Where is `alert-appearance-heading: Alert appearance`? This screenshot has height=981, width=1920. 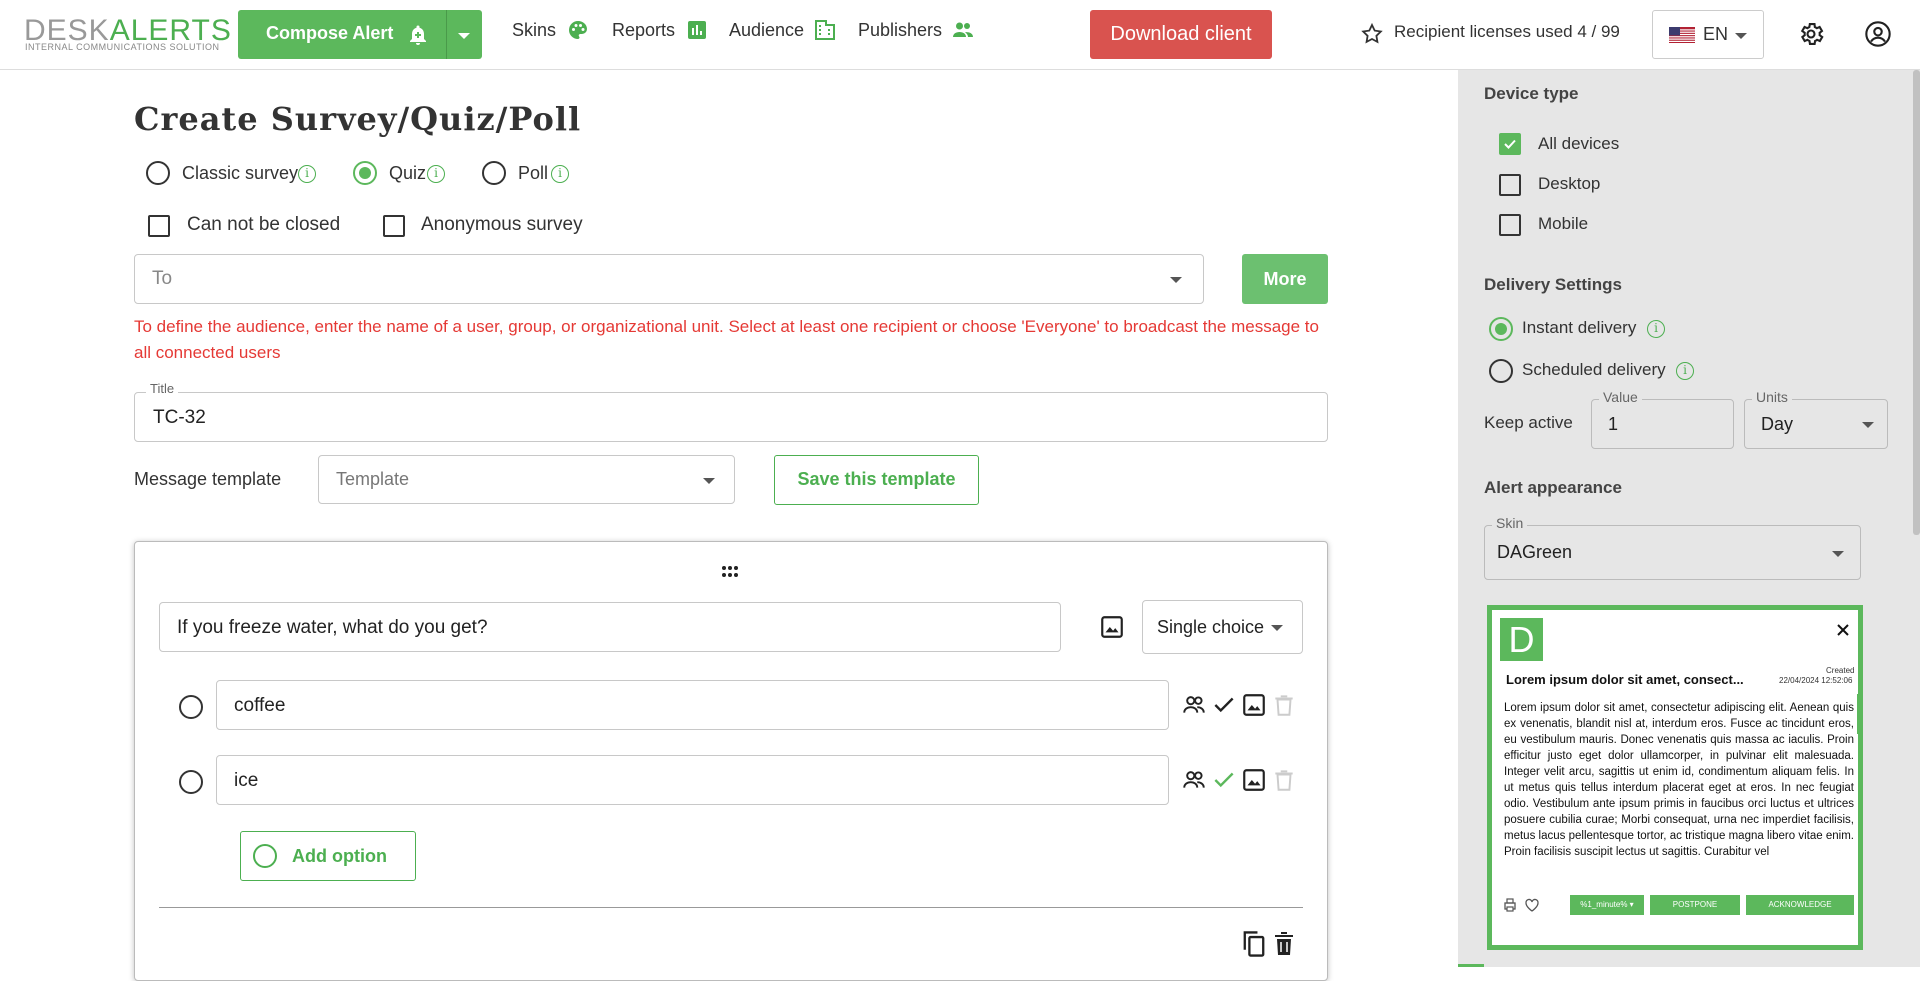
alert-appearance-heading: Alert appearance is located at coordinates (1553, 487).